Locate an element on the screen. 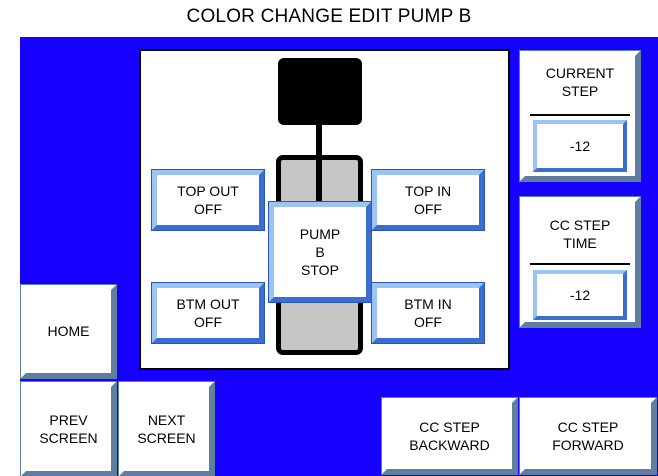  top-out-valve-button: TOP OUT OFF is located at coordinates (208, 200).